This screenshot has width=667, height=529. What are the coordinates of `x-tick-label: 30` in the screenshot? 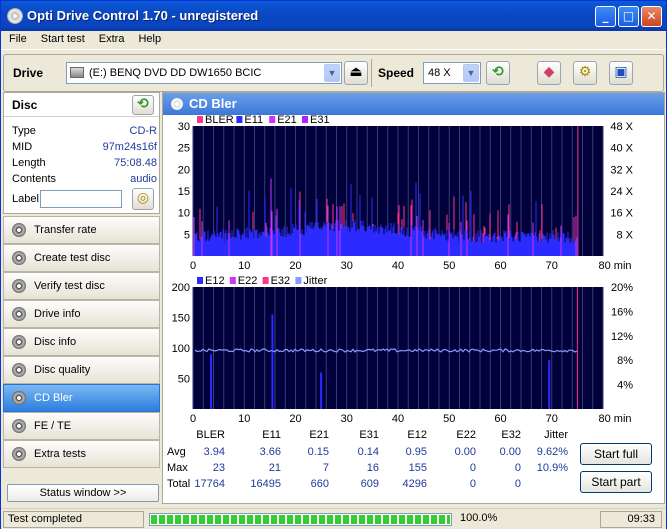 It's located at (347, 419).